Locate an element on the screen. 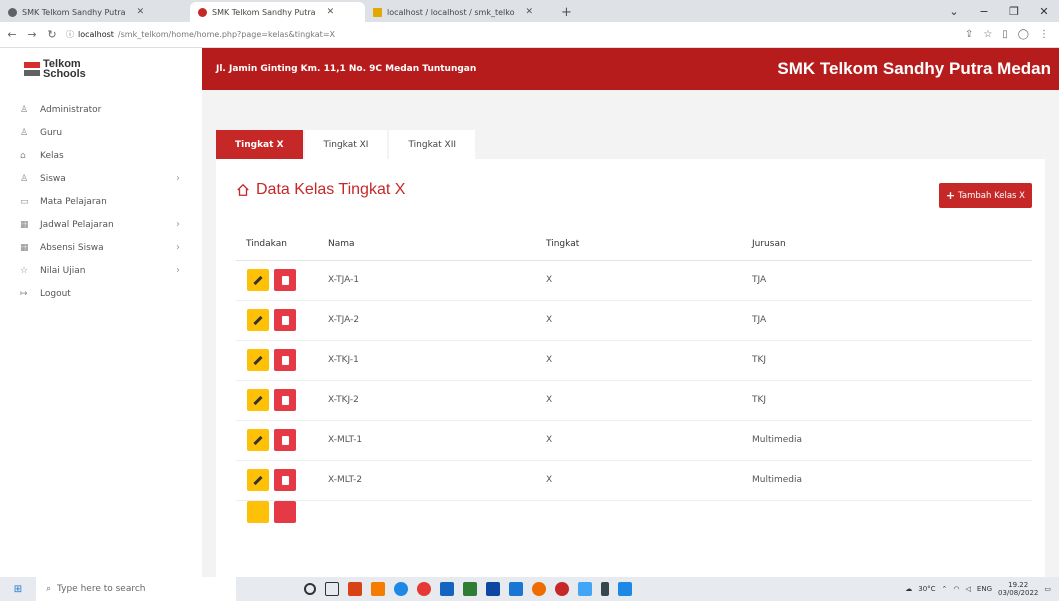 This screenshot has height=601, width=1059. sidebar-item-kelas: ⌂ Kelas is located at coordinates (101, 155).